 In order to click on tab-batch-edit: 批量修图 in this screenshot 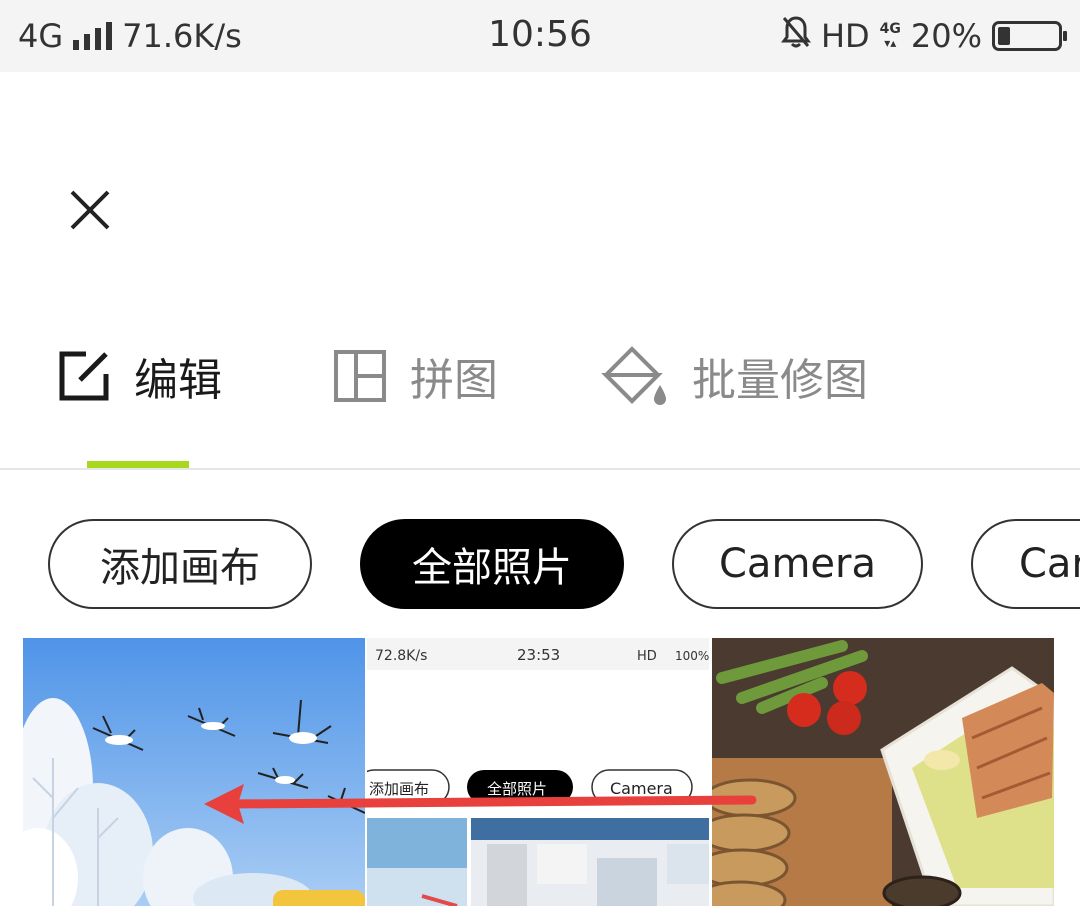, I will do `click(734, 376)`.